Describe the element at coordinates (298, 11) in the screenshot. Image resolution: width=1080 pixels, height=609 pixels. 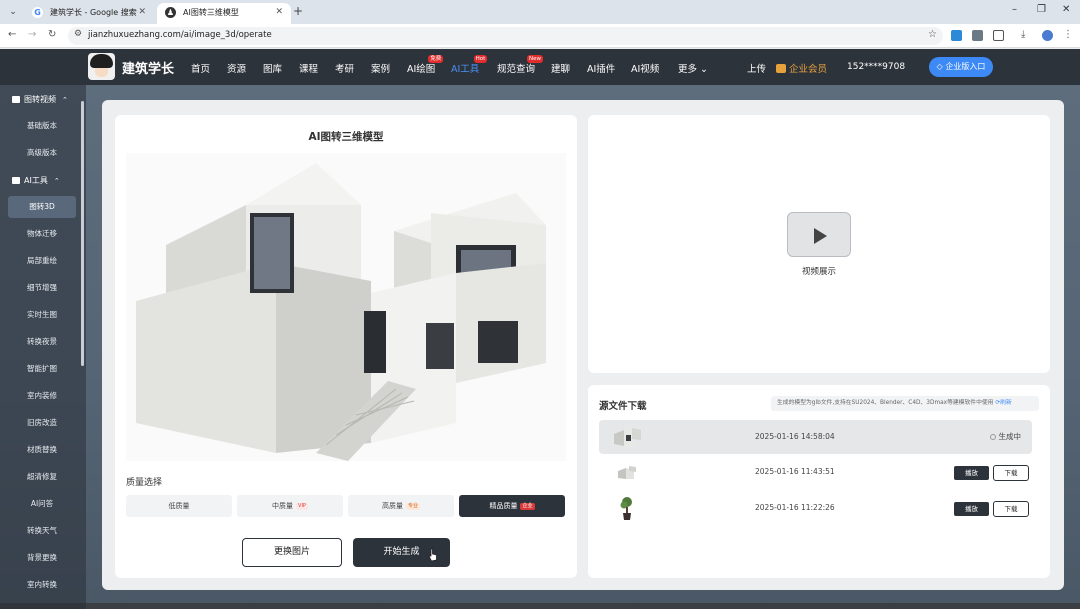
I see `new-tab-icon: +` at that location.